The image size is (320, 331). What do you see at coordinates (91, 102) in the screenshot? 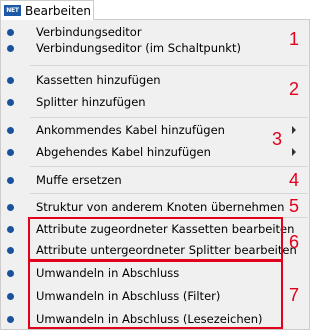
I see `menu-item-label: Splitter hinzufügen` at bounding box center [91, 102].